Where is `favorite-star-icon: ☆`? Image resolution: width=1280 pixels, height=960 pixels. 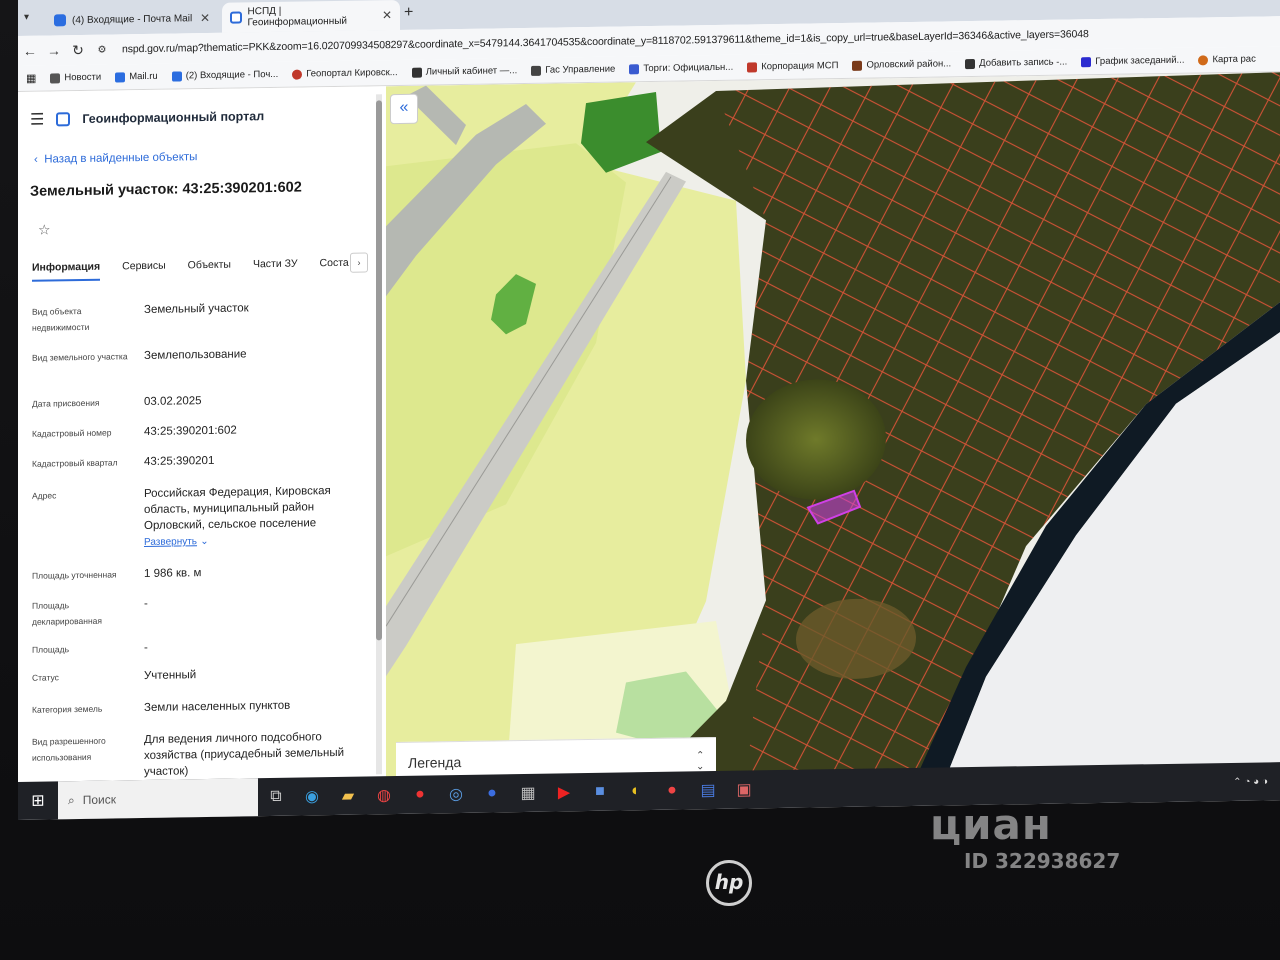 favorite-star-icon: ☆ is located at coordinates (44, 229).